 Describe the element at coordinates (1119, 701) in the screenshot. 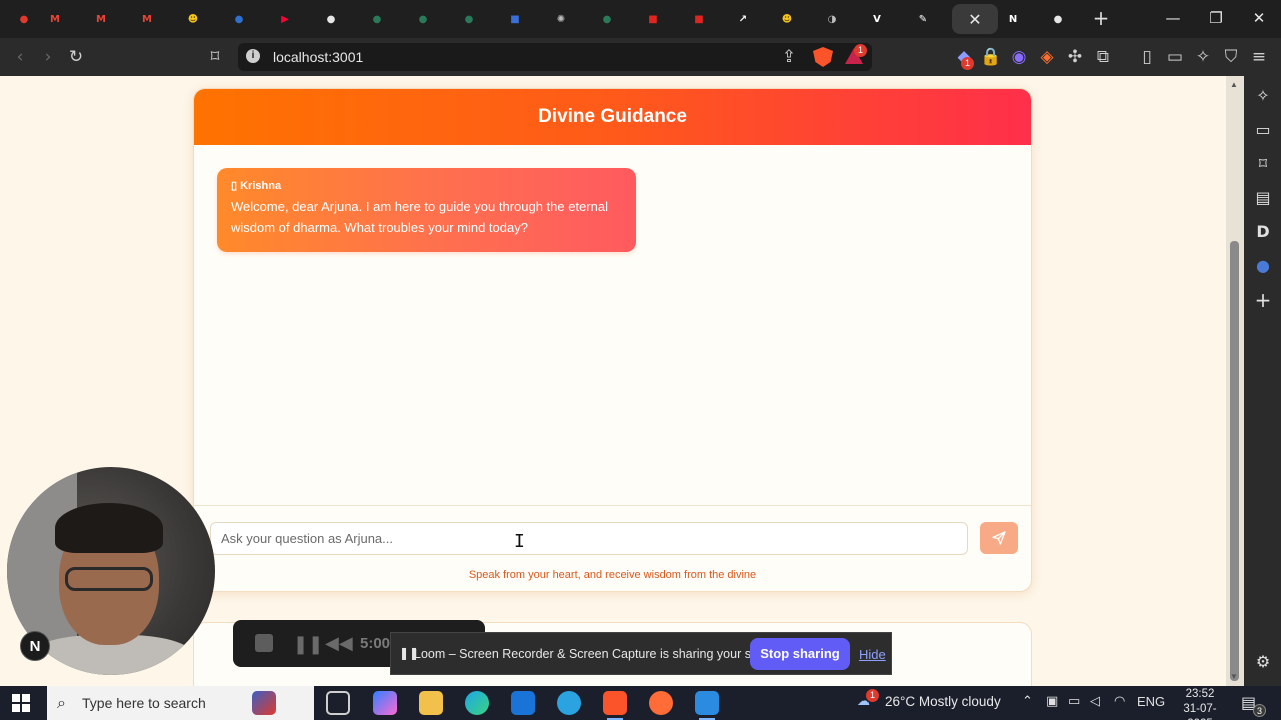

I see `wifi-icon: ◠` at that location.